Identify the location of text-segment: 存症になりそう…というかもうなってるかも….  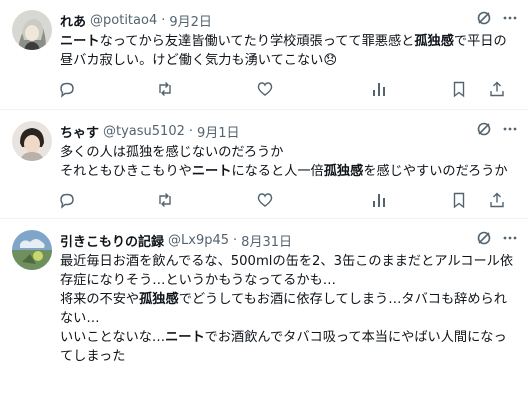
(198, 280).